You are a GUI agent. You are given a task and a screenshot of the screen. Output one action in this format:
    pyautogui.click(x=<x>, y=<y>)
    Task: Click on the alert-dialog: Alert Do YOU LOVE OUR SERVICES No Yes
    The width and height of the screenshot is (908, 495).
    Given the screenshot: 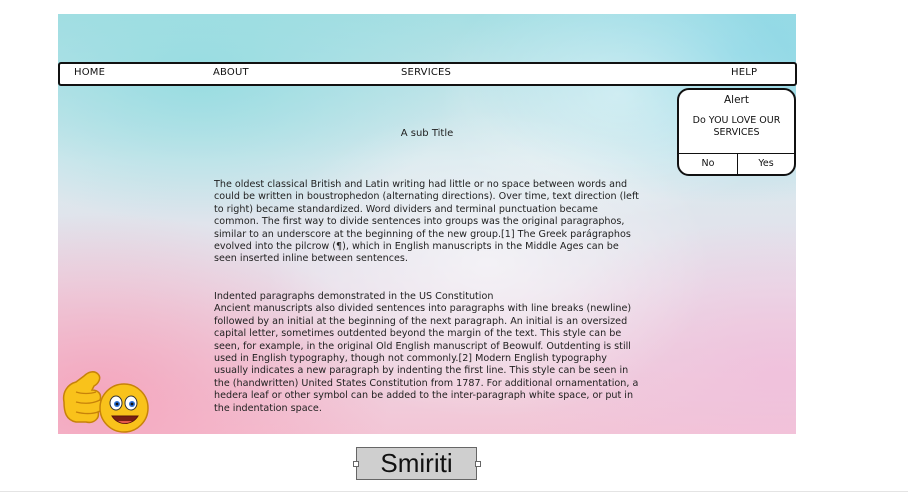 What is the action you would take?
    pyautogui.click(x=736, y=132)
    